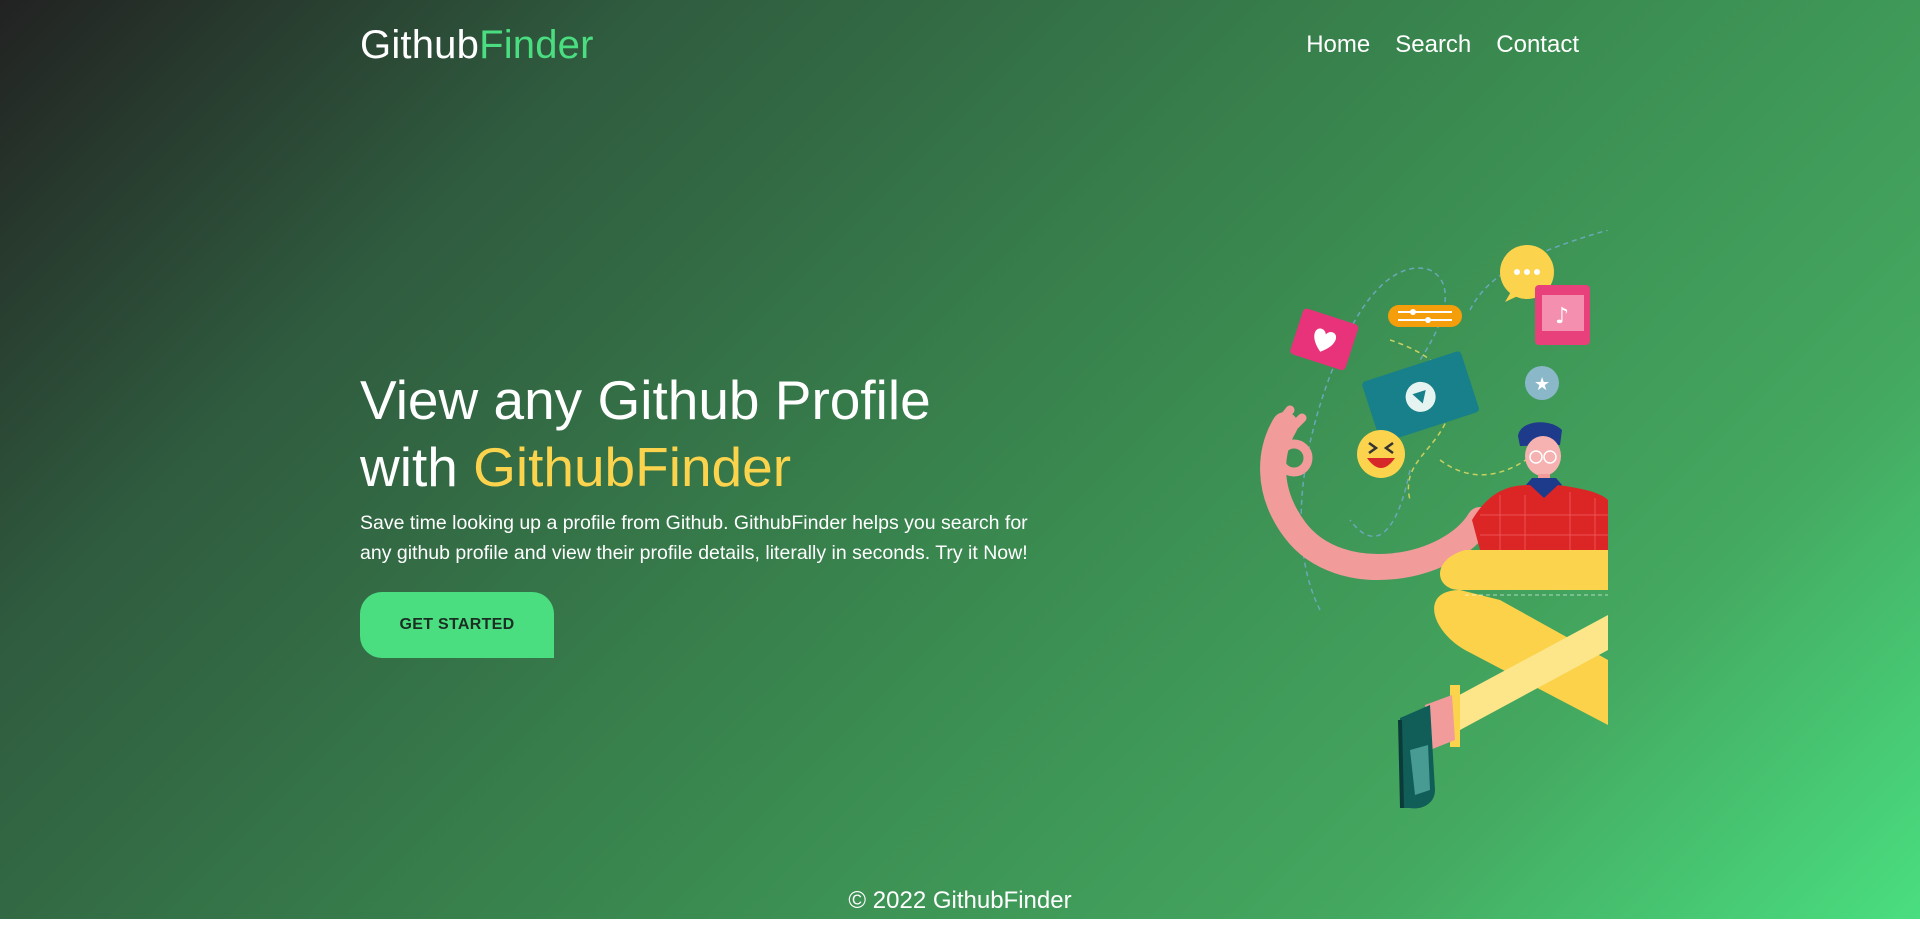 The image size is (1920, 936). What do you see at coordinates (1420, 397) in the screenshot?
I see `video-card-icon` at bounding box center [1420, 397].